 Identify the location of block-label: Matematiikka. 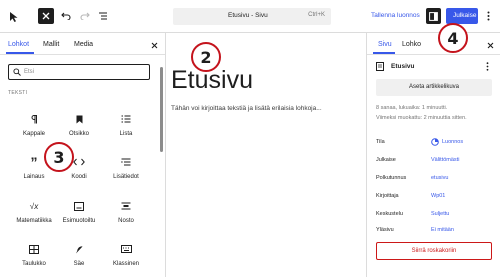
(34, 221).